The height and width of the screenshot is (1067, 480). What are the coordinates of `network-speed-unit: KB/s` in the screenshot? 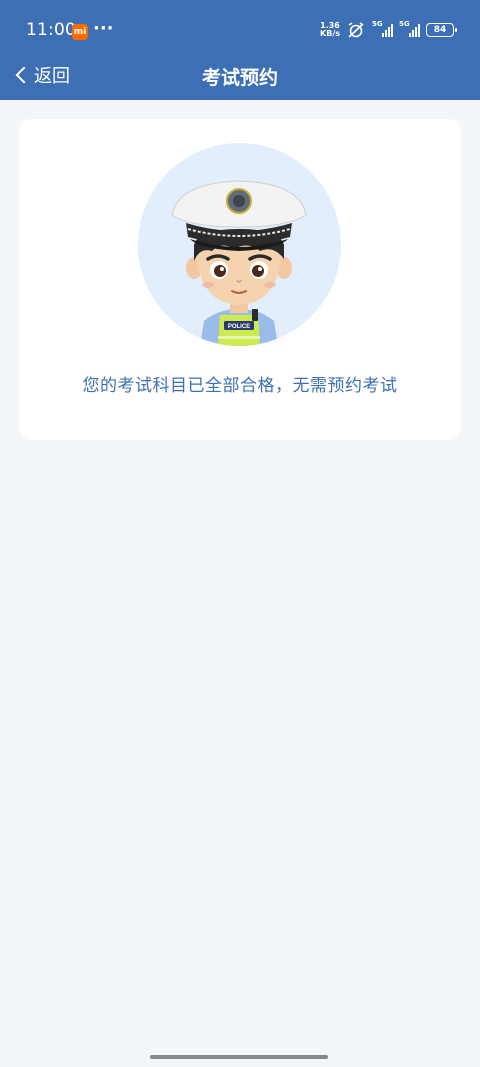 It's located at (330, 33).